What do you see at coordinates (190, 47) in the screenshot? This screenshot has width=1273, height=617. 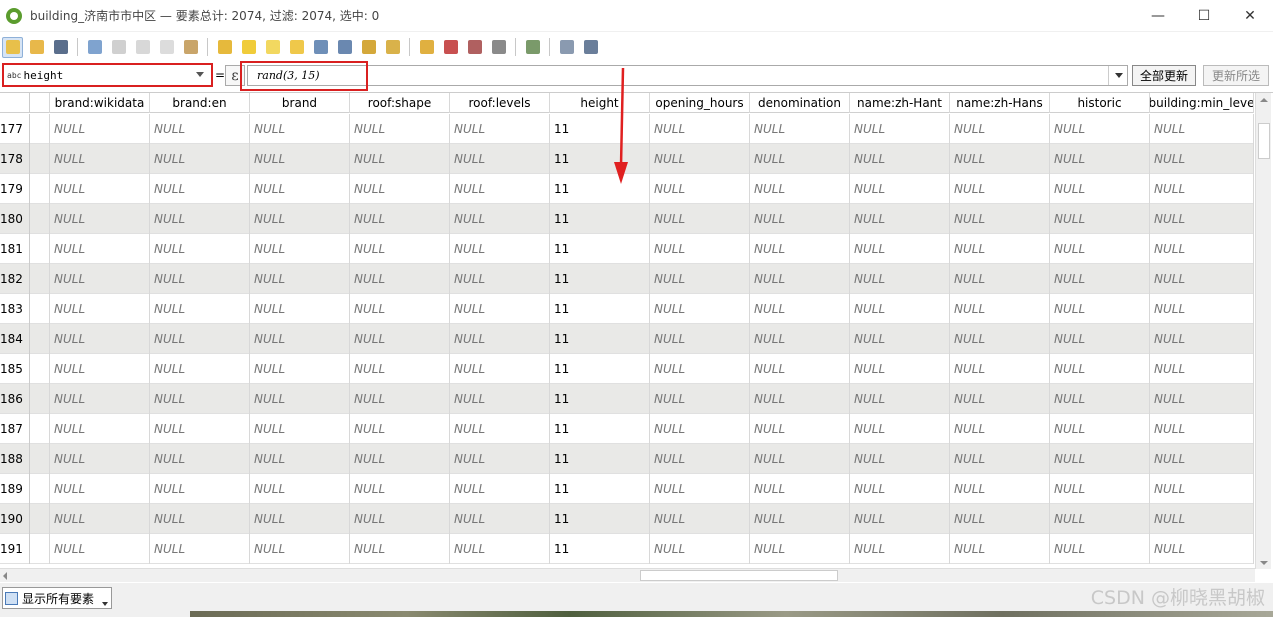 I see `paste-button` at bounding box center [190, 47].